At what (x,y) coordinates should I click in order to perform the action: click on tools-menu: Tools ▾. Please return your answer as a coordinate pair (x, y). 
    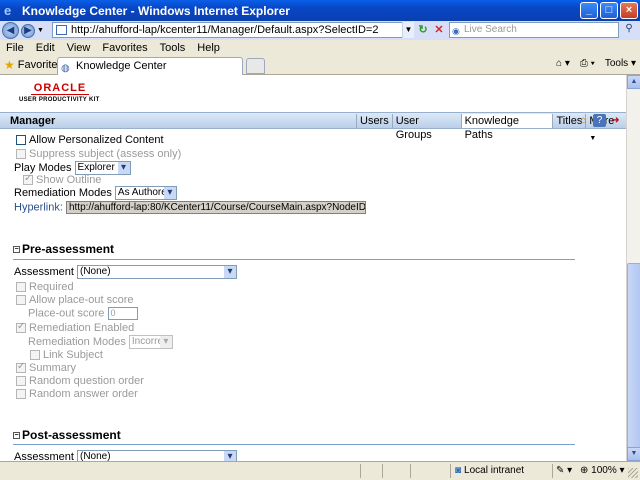
    Looking at the image, I should click on (620, 63).